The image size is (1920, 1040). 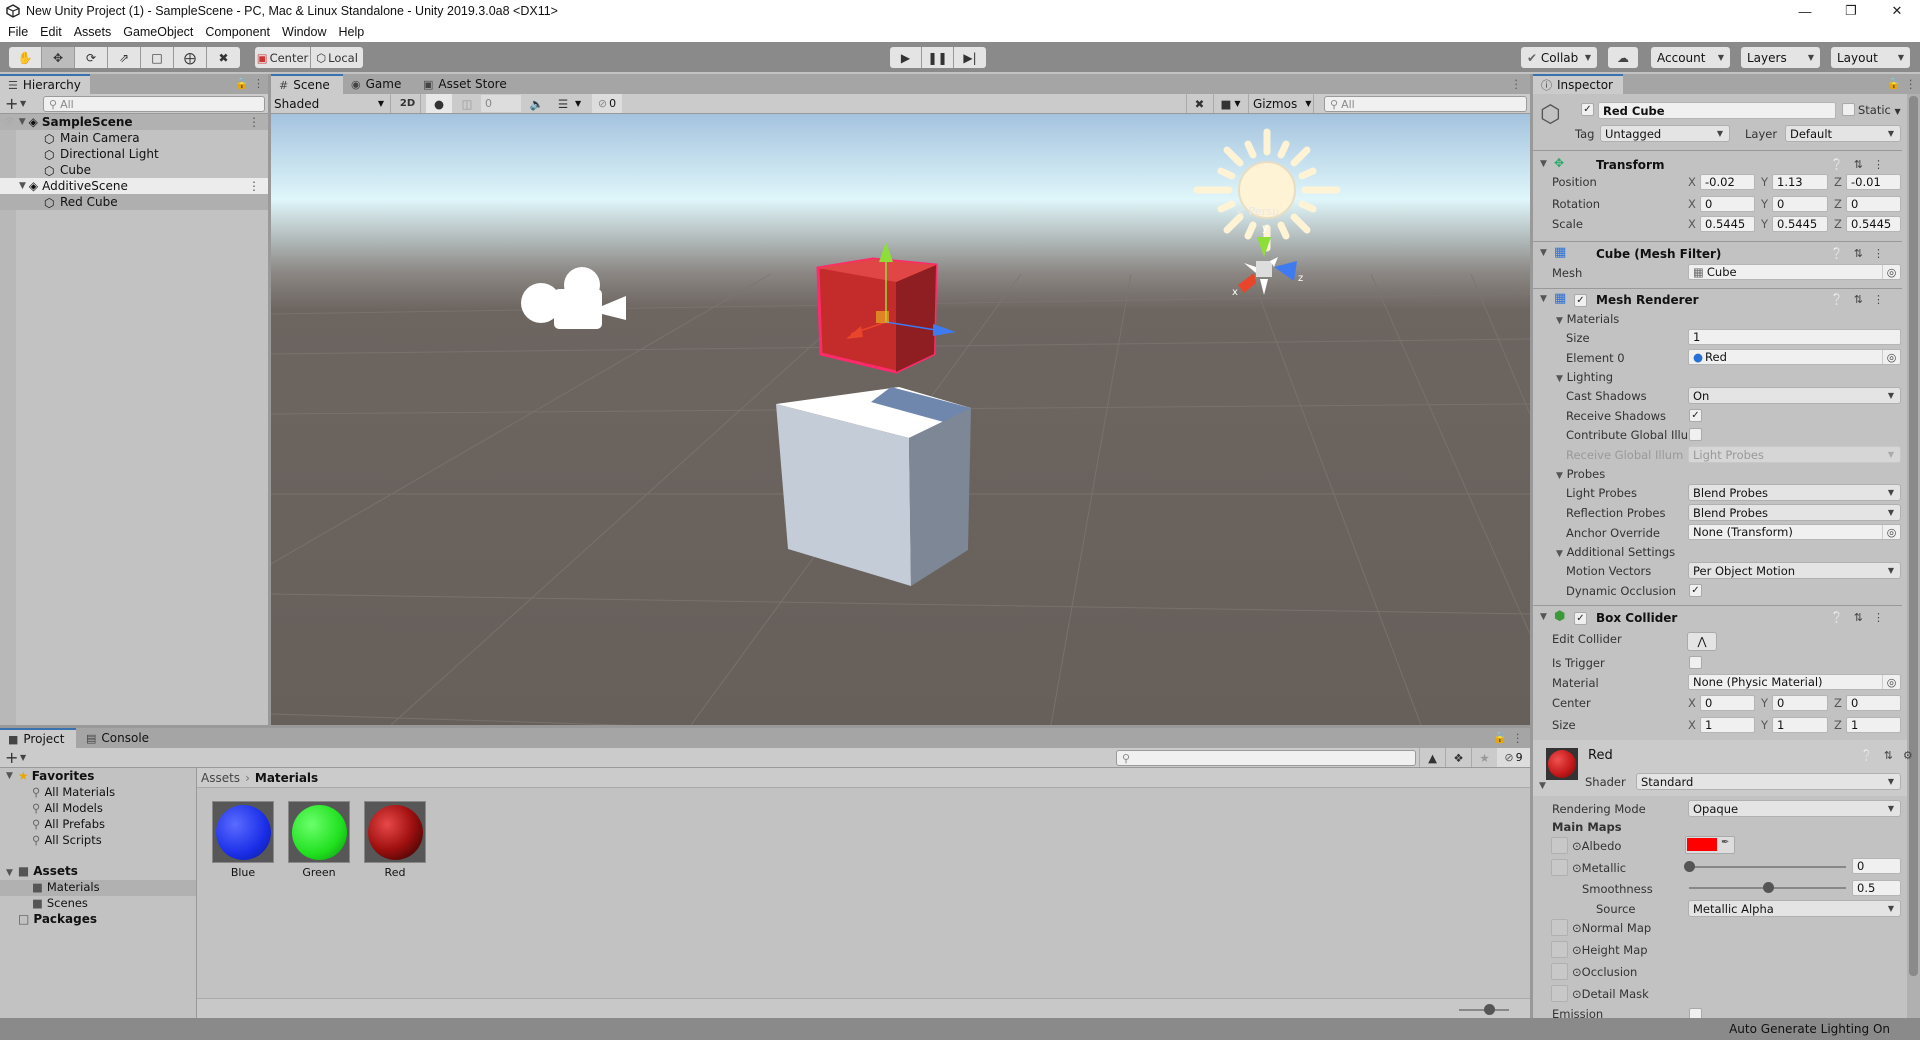 What do you see at coordinates (1702, 641) in the screenshot?
I see `edit-collider-button: ⋀` at bounding box center [1702, 641].